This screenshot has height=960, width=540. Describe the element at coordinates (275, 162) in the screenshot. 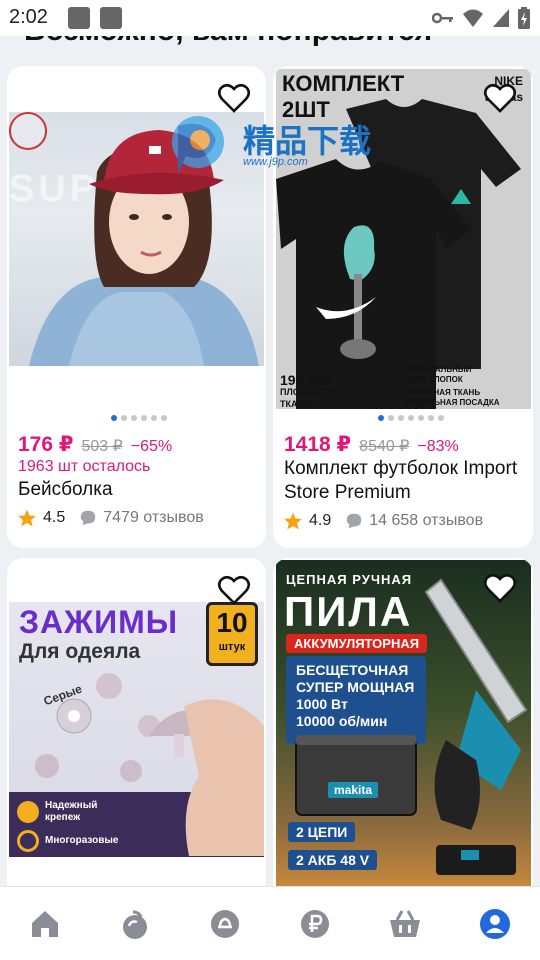

I see `watermark-url: www.j9p.com` at that location.